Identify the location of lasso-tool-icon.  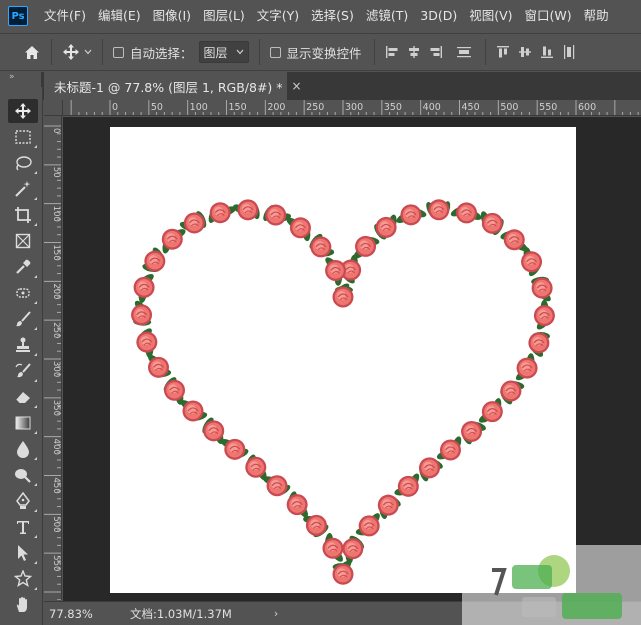
(23, 163).